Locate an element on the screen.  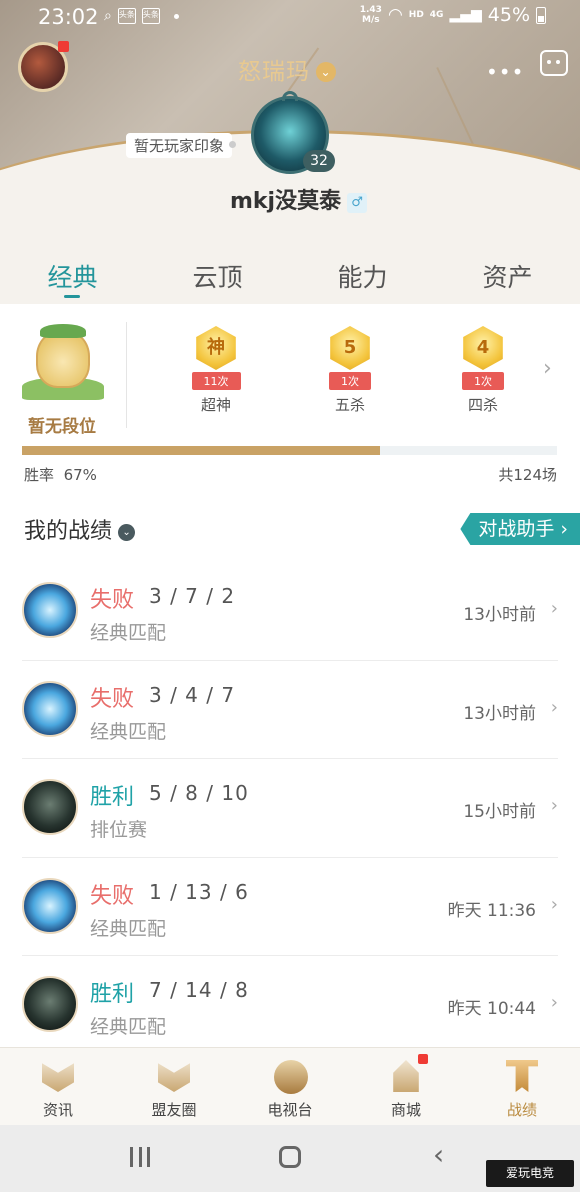
player-impression-tag: 暂无玩家印象 is located at coordinates (181, 145).